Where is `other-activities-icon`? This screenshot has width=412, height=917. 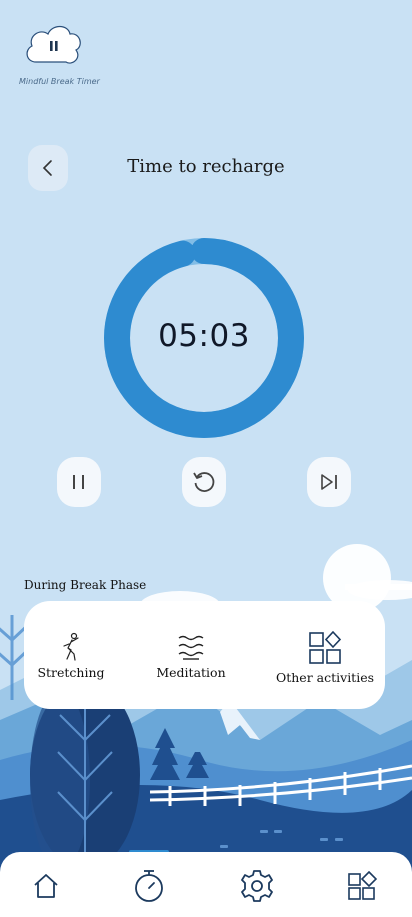
other-activities-icon is located at coordinates (325, 647).